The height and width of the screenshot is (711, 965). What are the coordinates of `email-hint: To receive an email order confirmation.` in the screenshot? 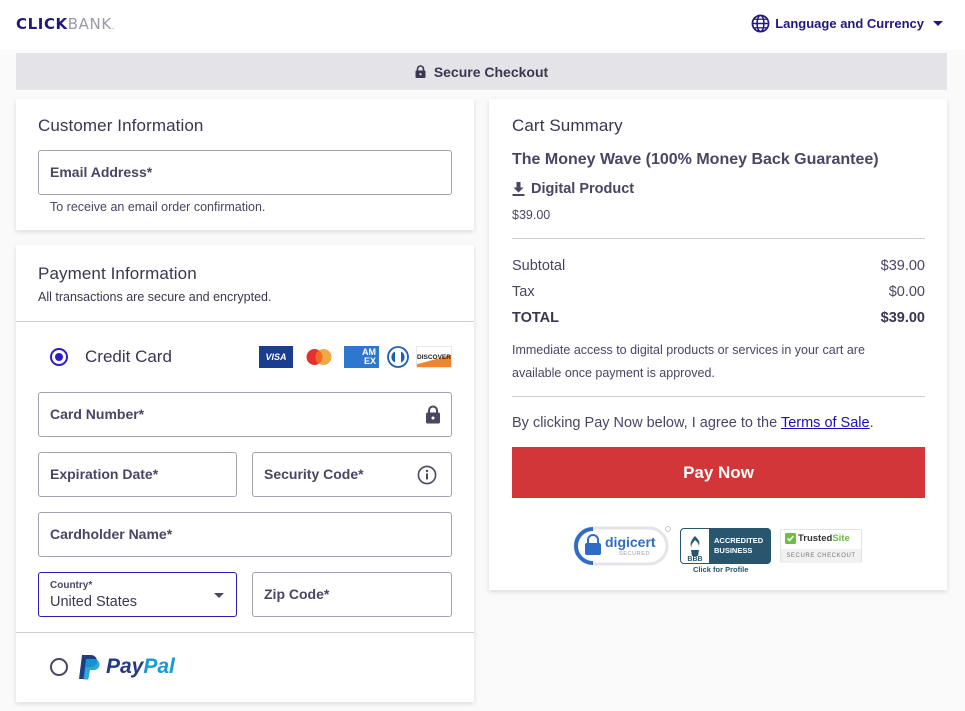 It's located at (158, 207).